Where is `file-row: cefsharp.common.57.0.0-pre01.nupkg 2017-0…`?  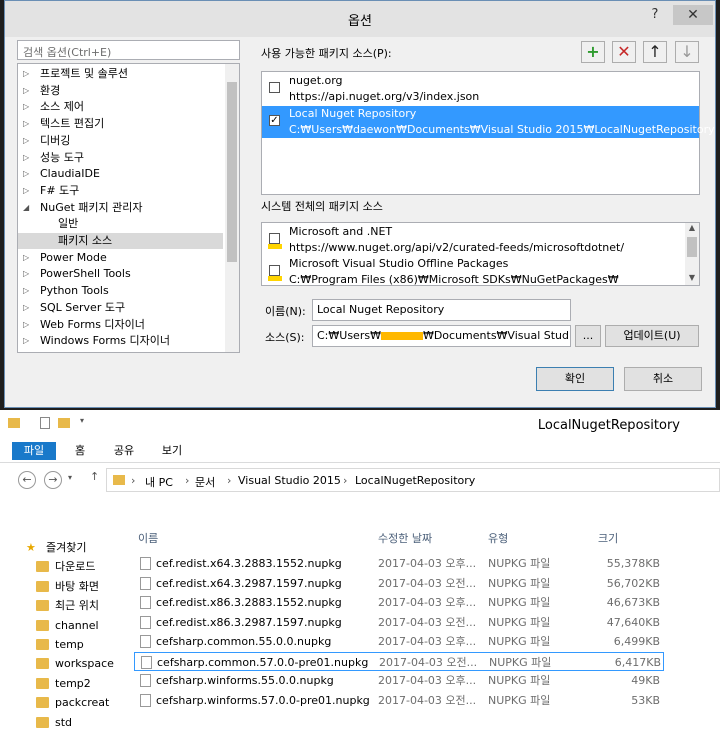 file-row: cefsharp.common.57.0.0-pre01.nupkg 2017-0… is located at coordinates (399, 661).